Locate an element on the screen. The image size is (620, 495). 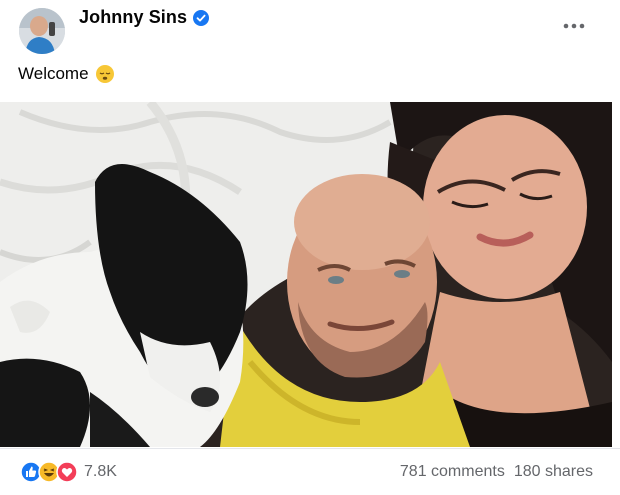
more-options-button is located at coordinates (574, 26).